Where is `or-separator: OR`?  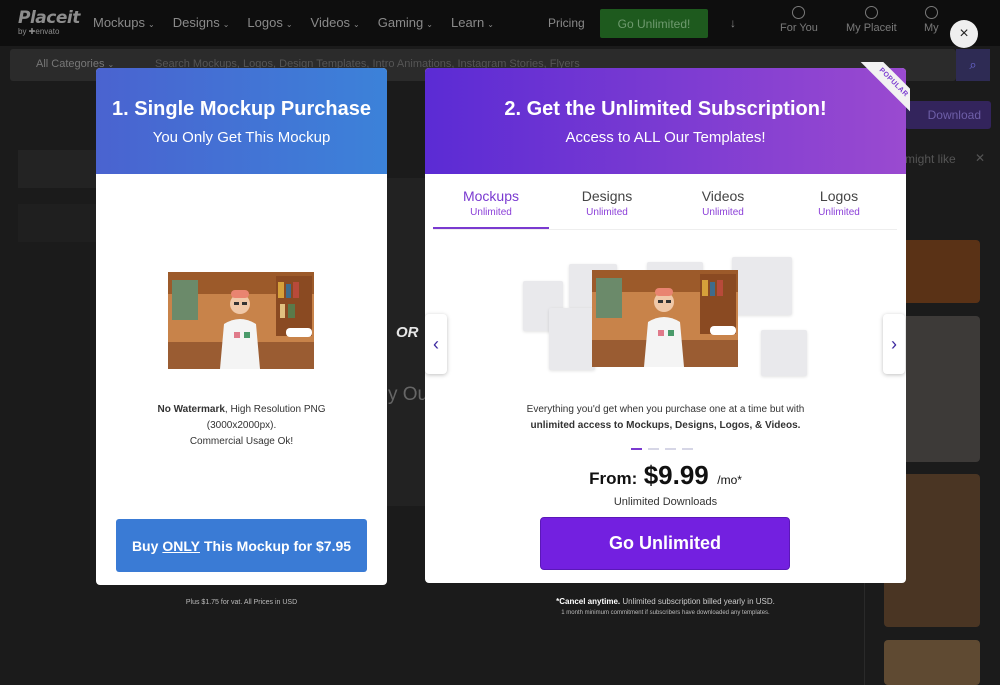
or-separator: OR is located at coordinates (407, 332).